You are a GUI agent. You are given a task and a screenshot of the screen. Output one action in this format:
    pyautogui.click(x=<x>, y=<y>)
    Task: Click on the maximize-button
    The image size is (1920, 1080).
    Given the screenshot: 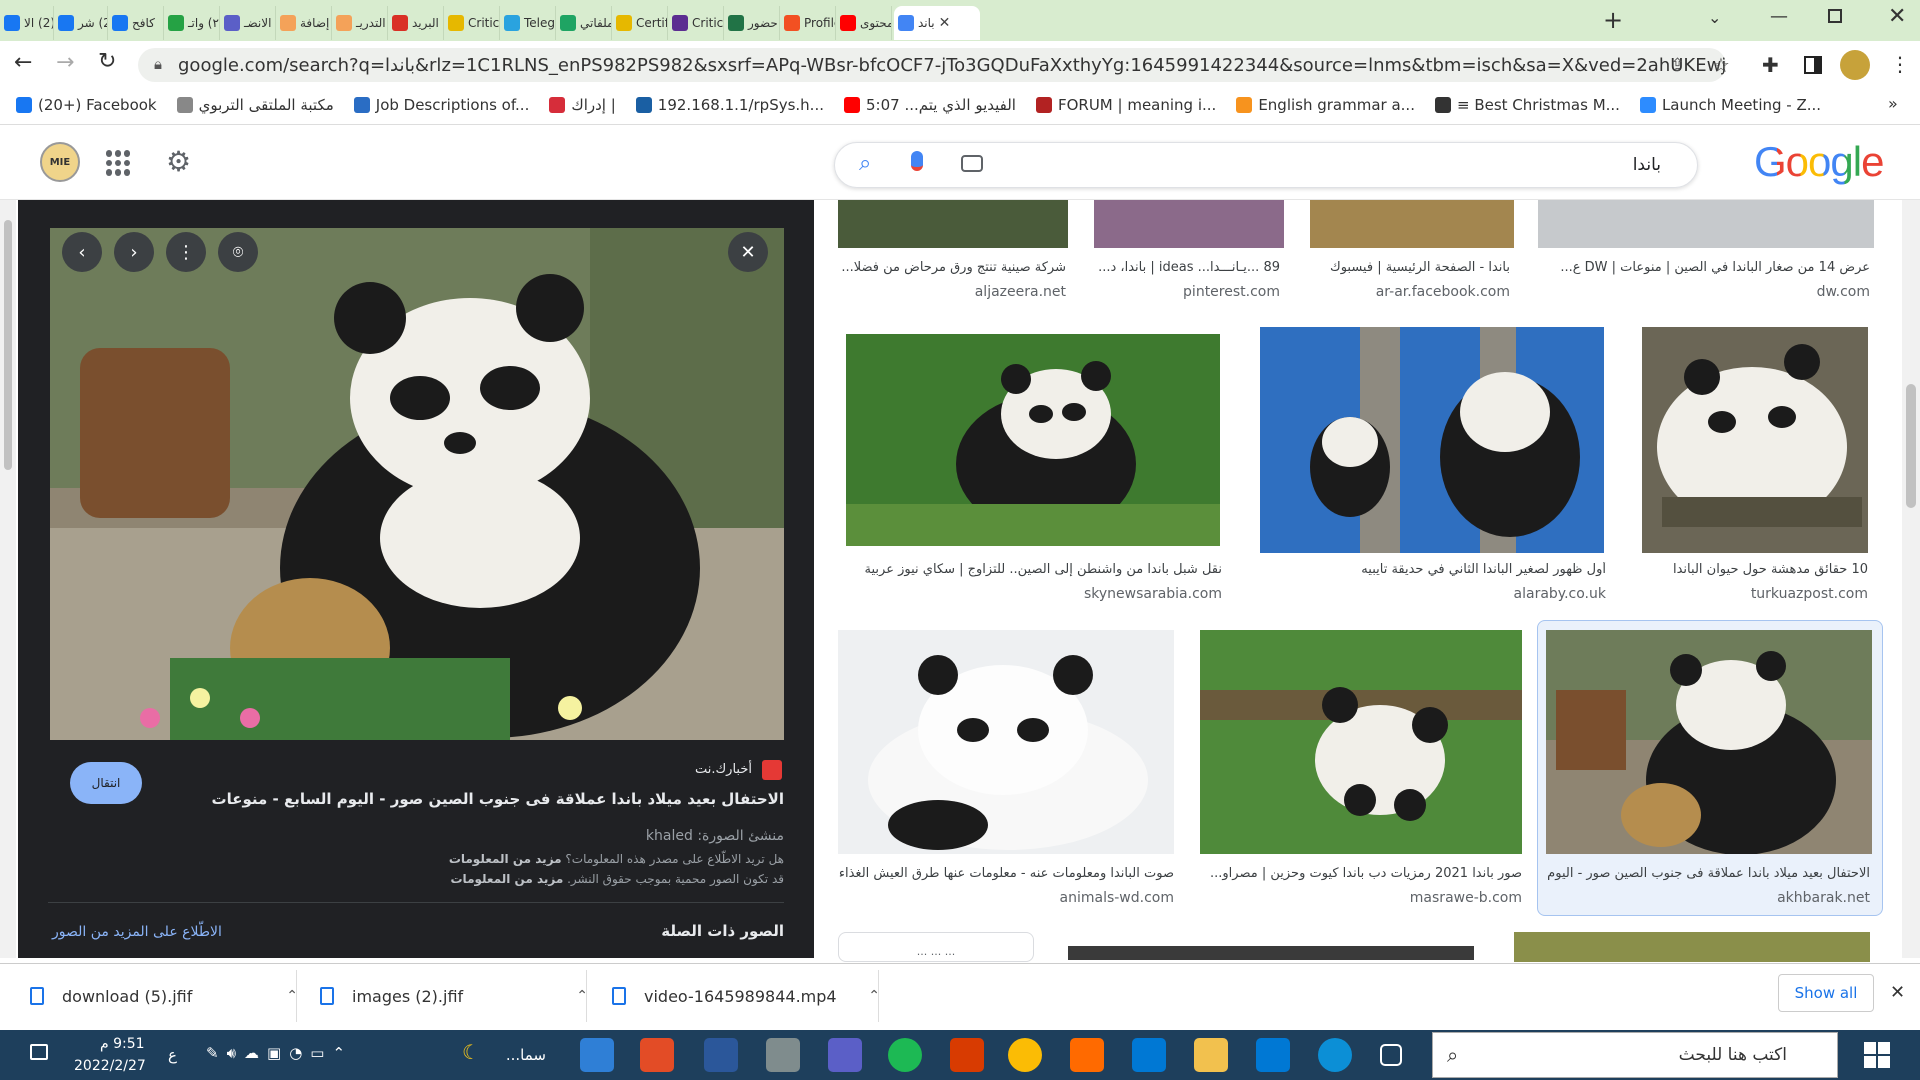 What is the action you would take?
    pyautogui.click(x=1835, y=16)
    